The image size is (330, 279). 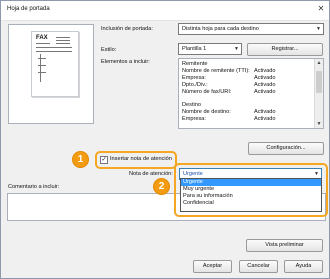 What do you see at coordinates (109, 50) in the screenshot?
I see `style-label: Estilo:` at bounding box center [109, 50].